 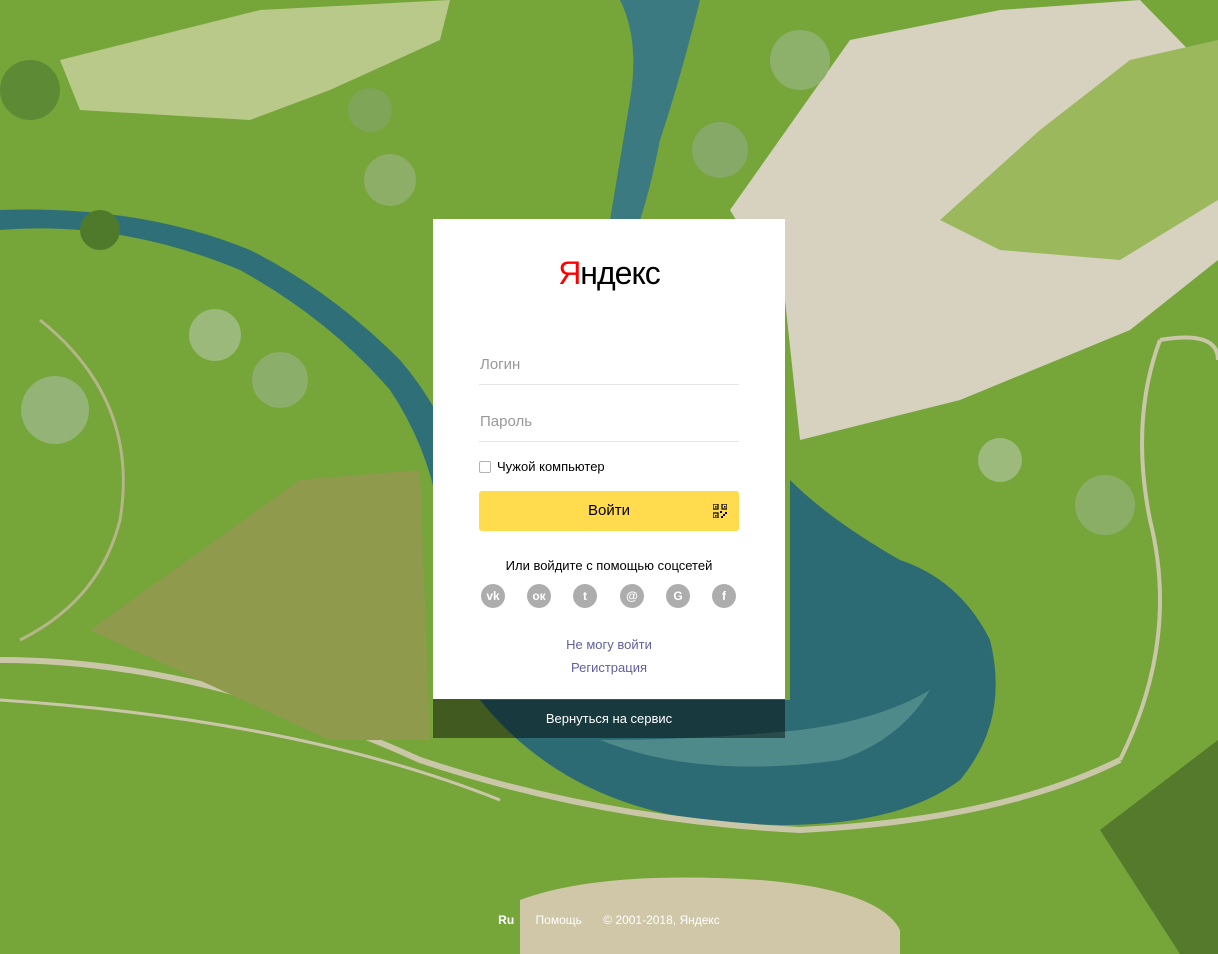 I want to click on help-link: Помощь, so click(x=559, y=920).